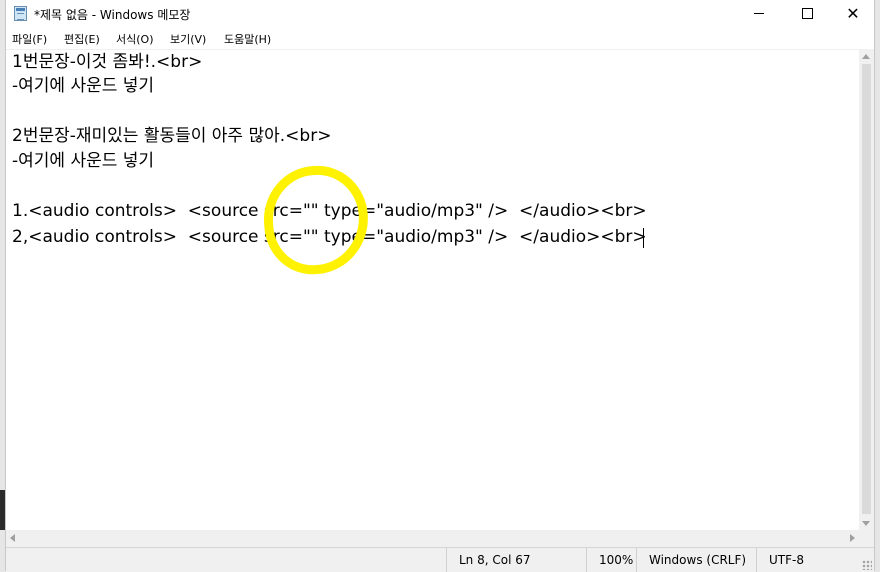  I want to click on scroll-right-icon, so click(852, 538).